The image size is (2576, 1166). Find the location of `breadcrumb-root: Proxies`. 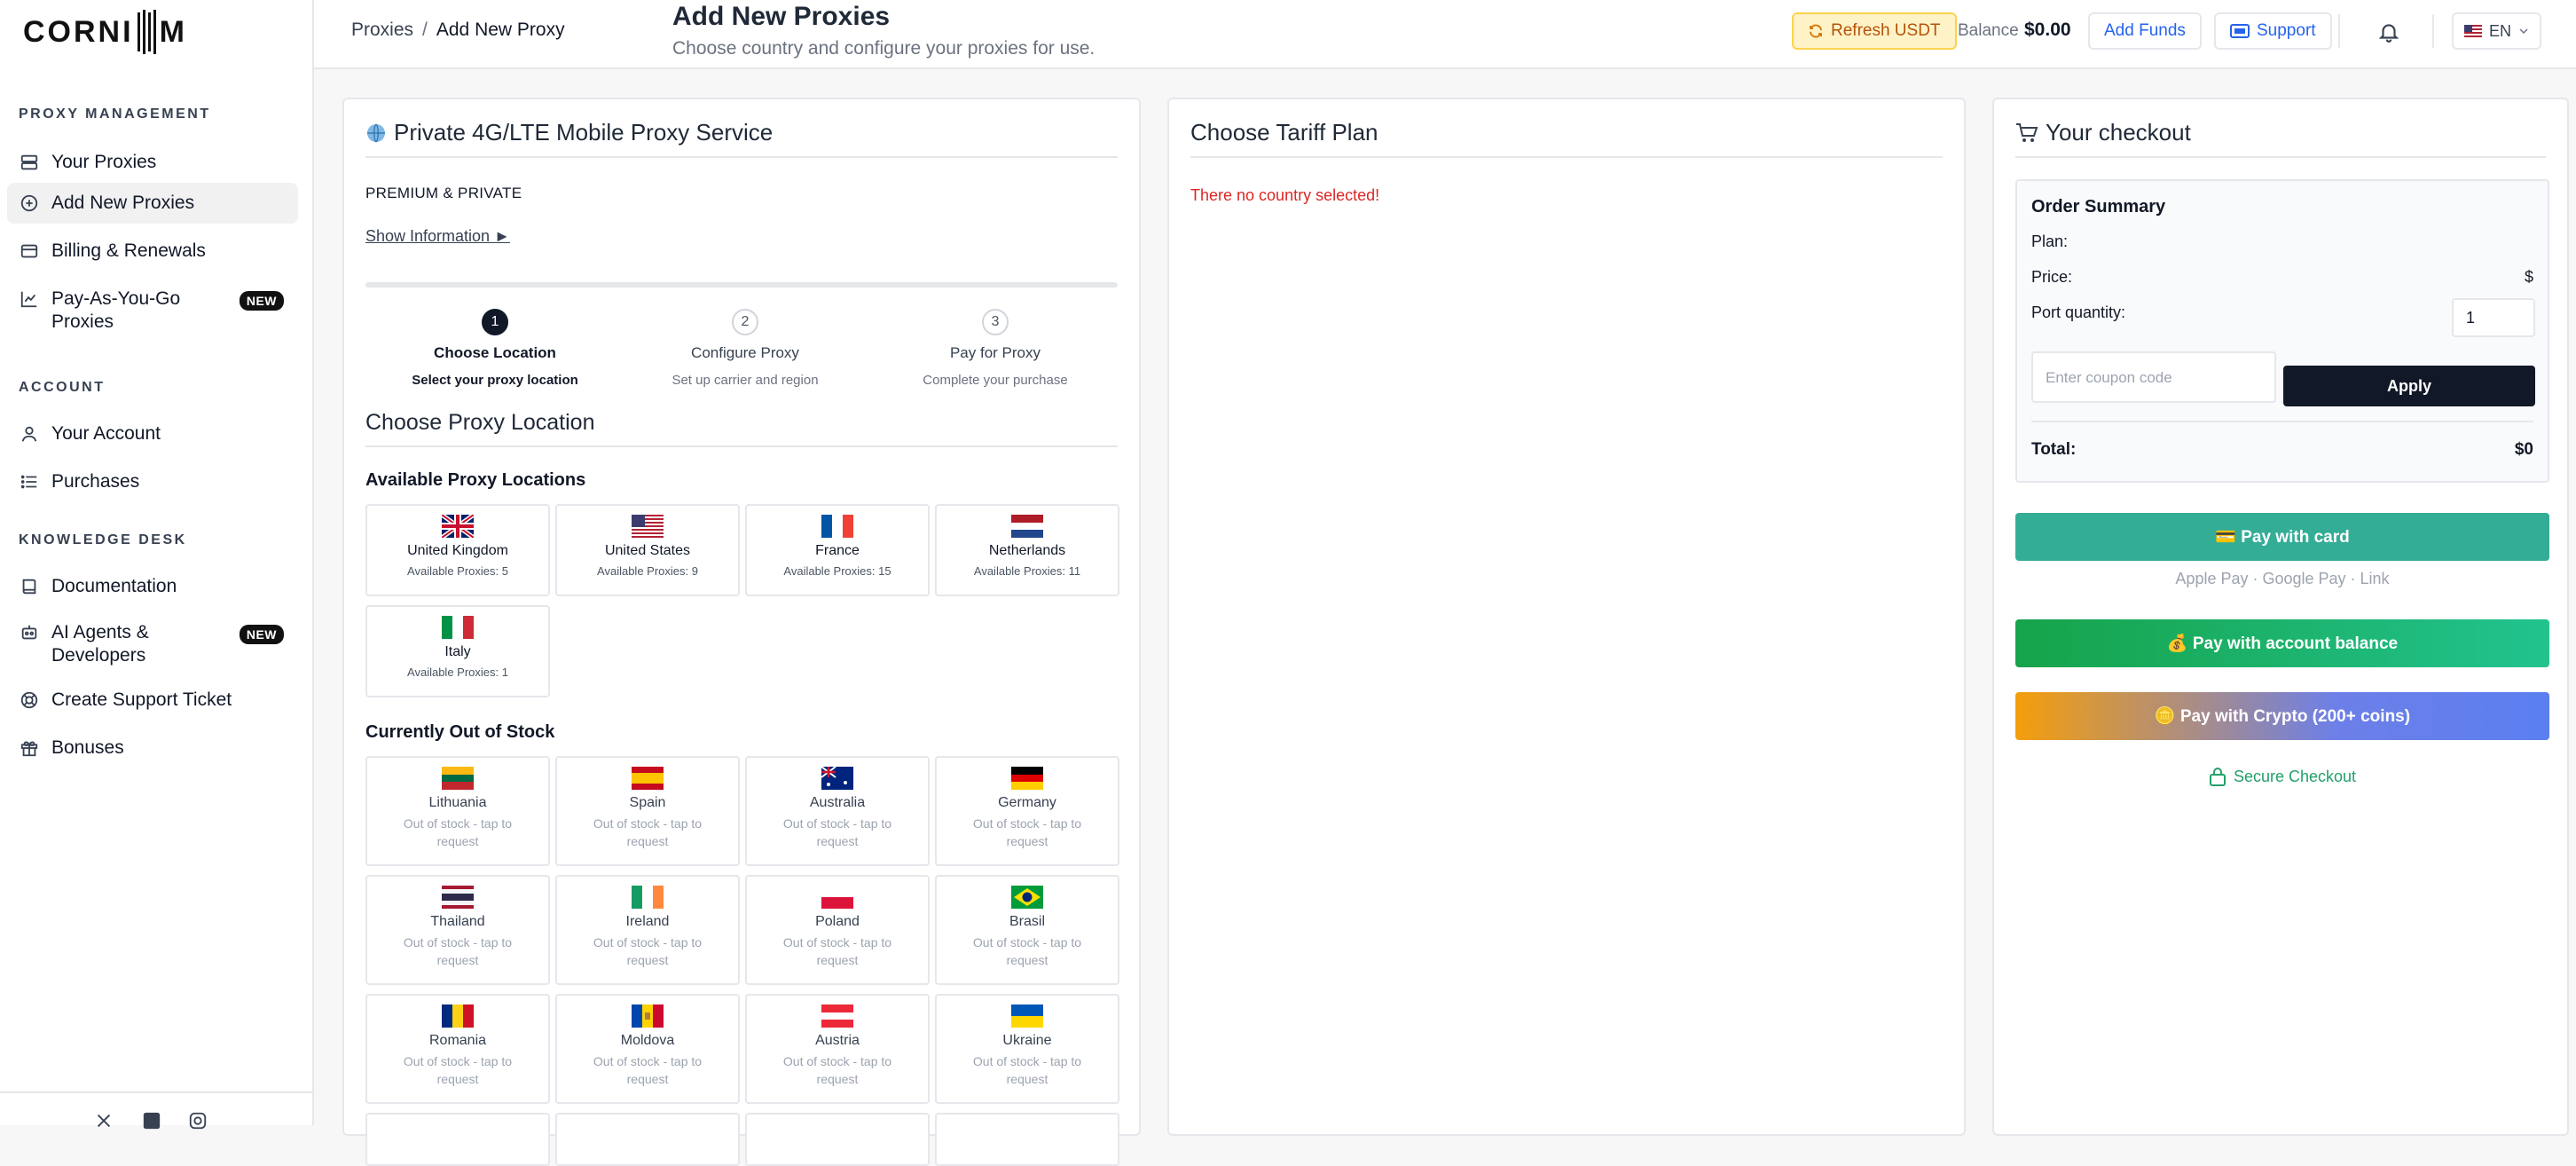

breadcrumb-root: Proxies is located at coordinates (382, 30).